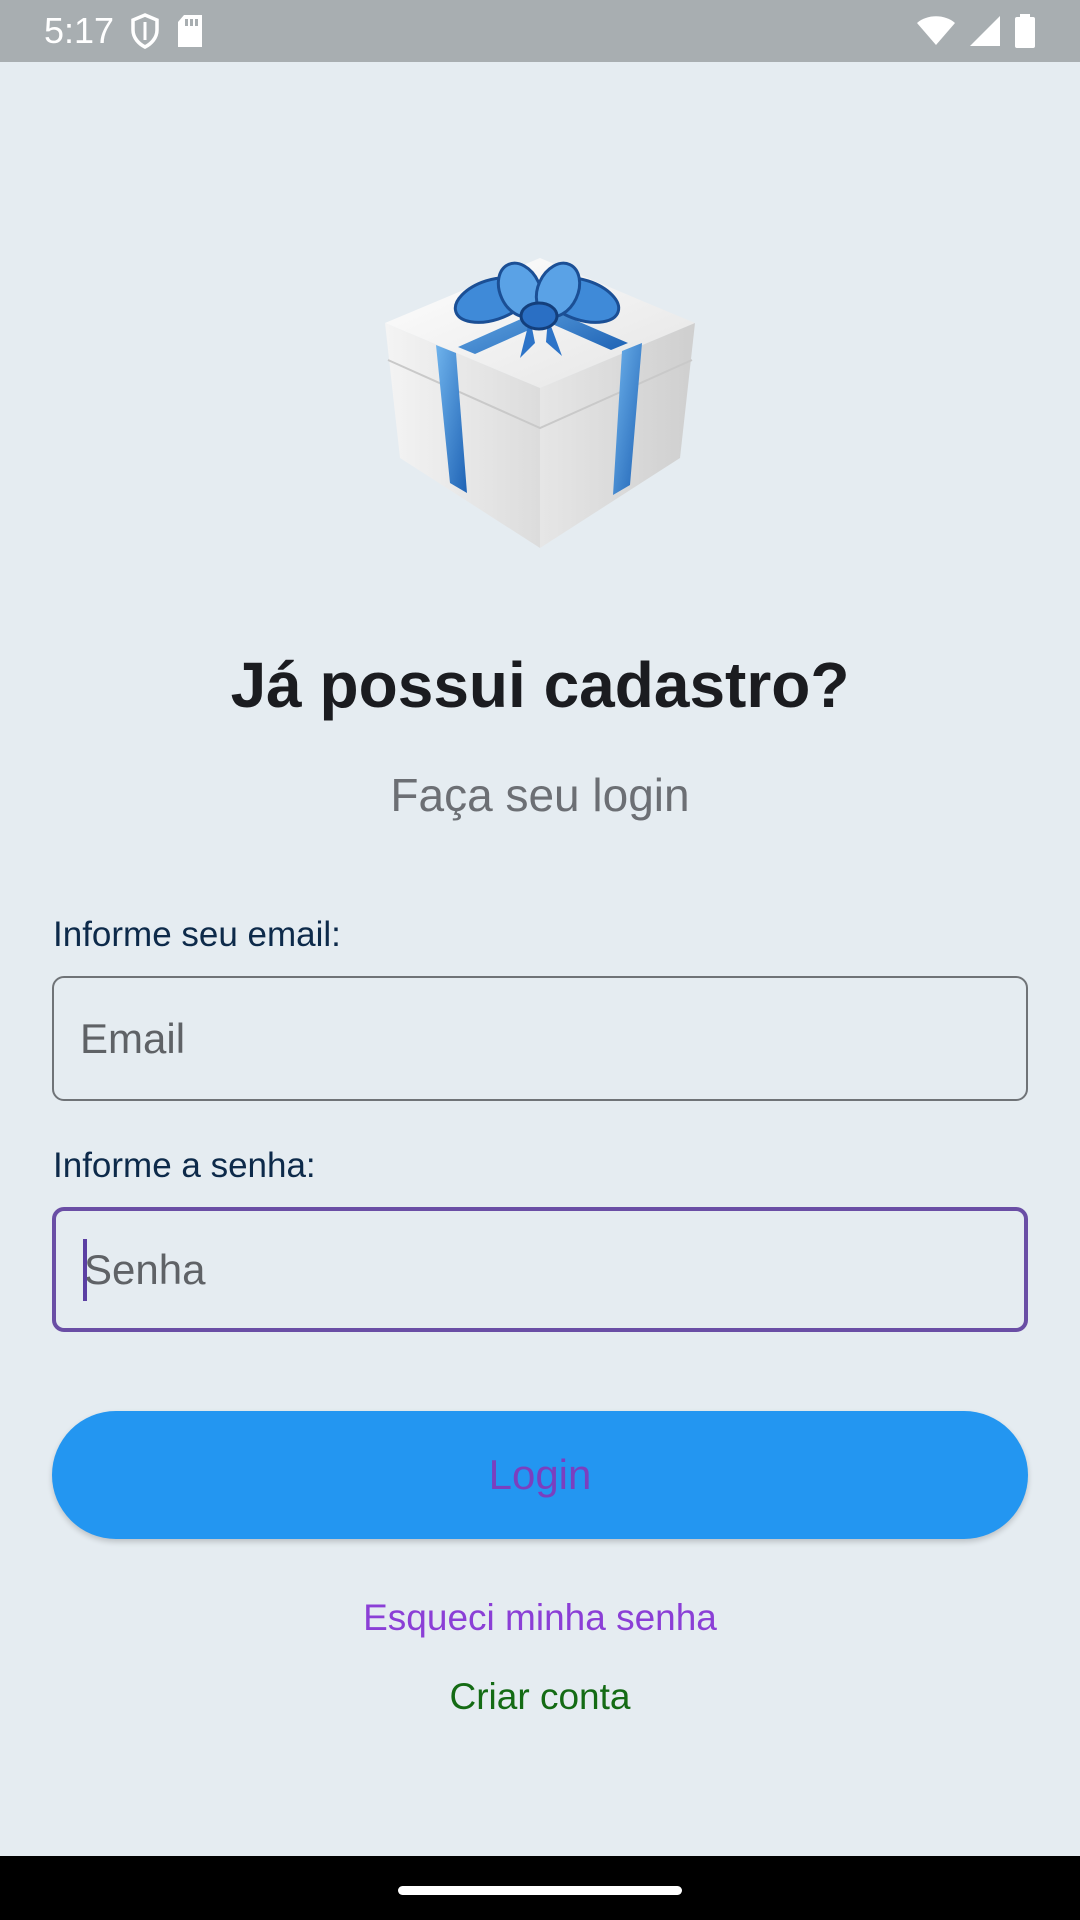 The height and width of the screenshot is (1920, 1080). I want to click on page-title: Já possui cadastro?, so click(540, 685).